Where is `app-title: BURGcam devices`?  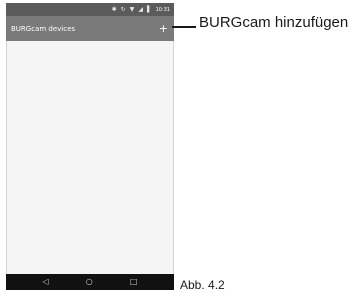 app-title: BURGcam devices is located at coordinates (43, 28).